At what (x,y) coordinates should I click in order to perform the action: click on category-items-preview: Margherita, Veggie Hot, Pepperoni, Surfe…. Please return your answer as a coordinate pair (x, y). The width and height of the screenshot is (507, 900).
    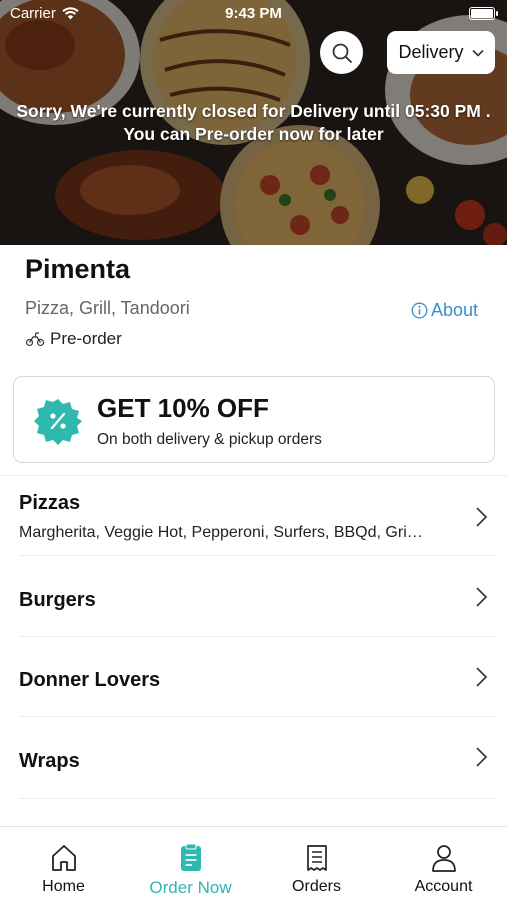
    Looking at the image, I should click on (221, 532).